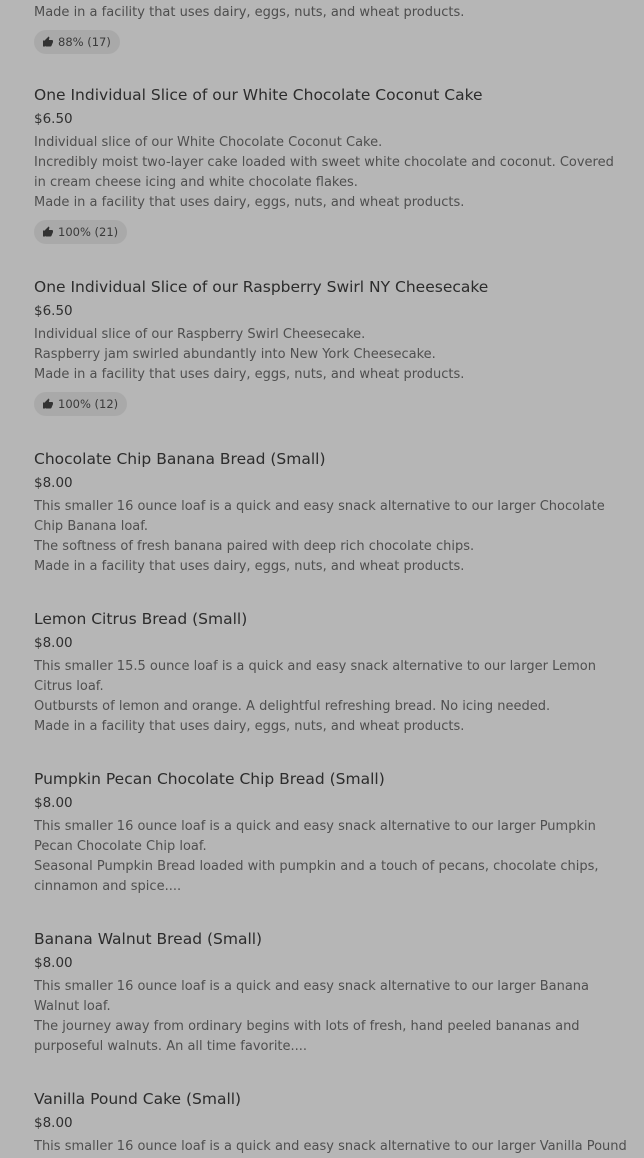 The image size is (644, 1158). What do you see at coordinates (180, 459) in the screenshot?
I see `item-title: Chocolate Chip Banana Bread (Small)` at bounding box center [180, 459].